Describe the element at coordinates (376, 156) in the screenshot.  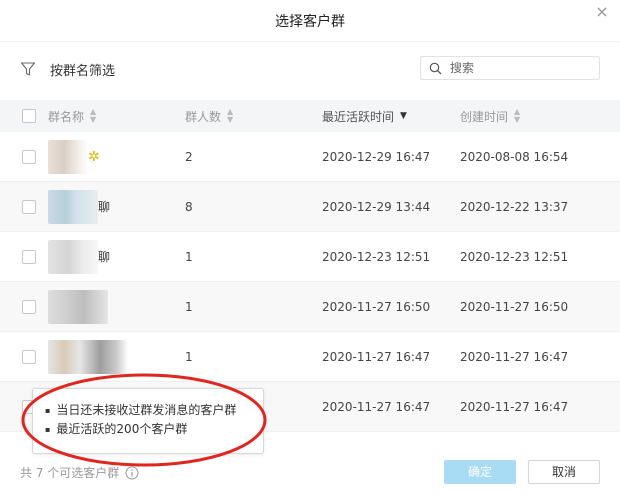
I see `last-active-time: 2020-12-29 16:47` at that location.